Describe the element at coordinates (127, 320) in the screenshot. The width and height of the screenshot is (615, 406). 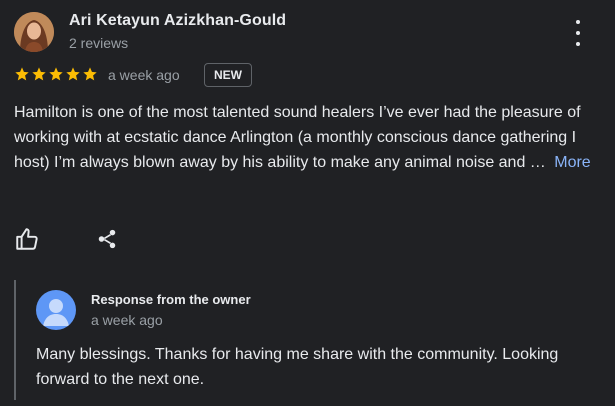
I see `response-time: a week ago` at that location.